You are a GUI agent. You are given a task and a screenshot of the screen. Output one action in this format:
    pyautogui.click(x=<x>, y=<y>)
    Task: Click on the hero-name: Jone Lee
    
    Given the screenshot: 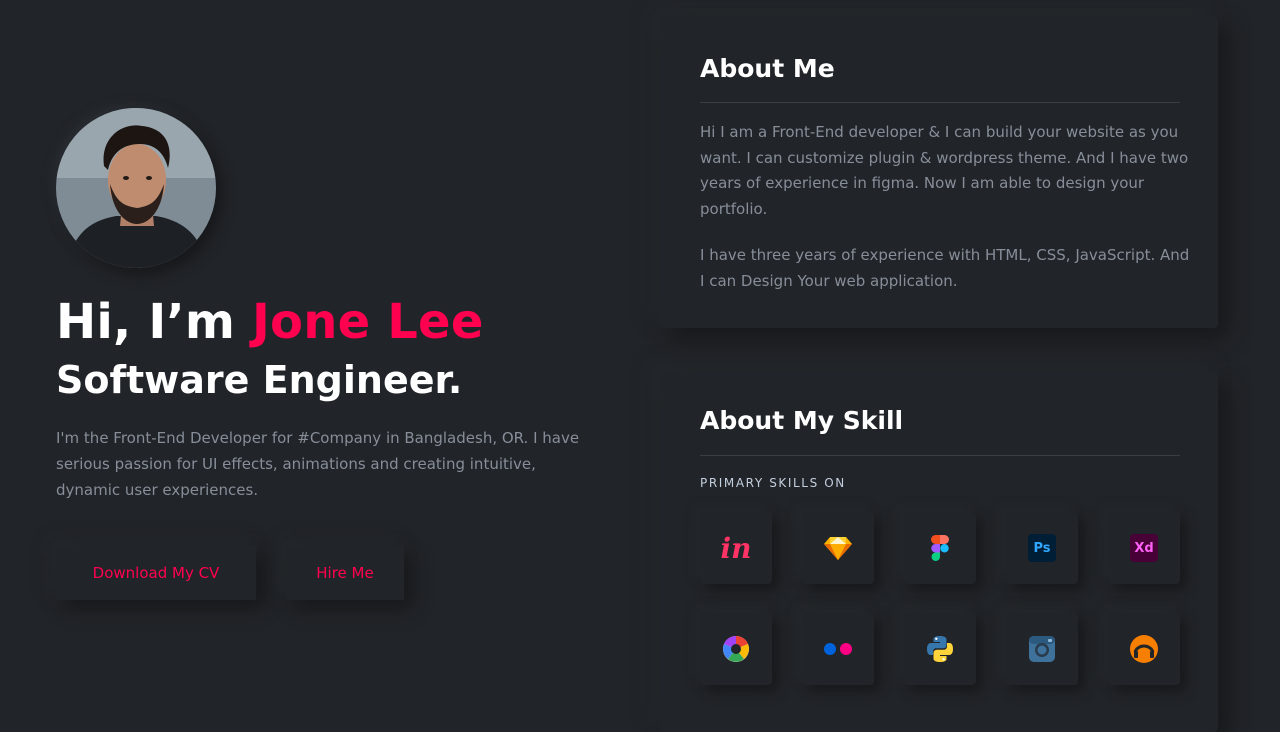 What is the action you would take?
    pyautogui.click(x=368, y=322)
    